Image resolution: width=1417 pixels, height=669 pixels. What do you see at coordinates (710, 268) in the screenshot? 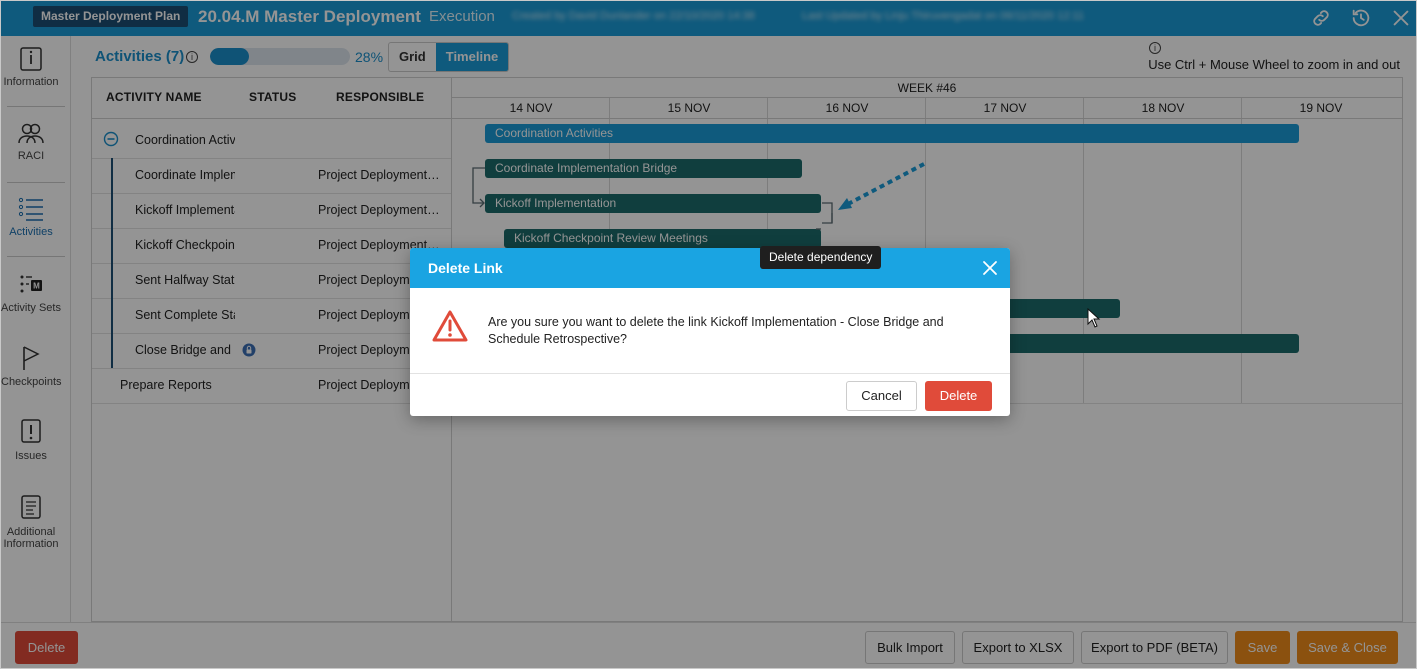
I see `dialog-header: Delete Link` at bounding box center [710, 268].